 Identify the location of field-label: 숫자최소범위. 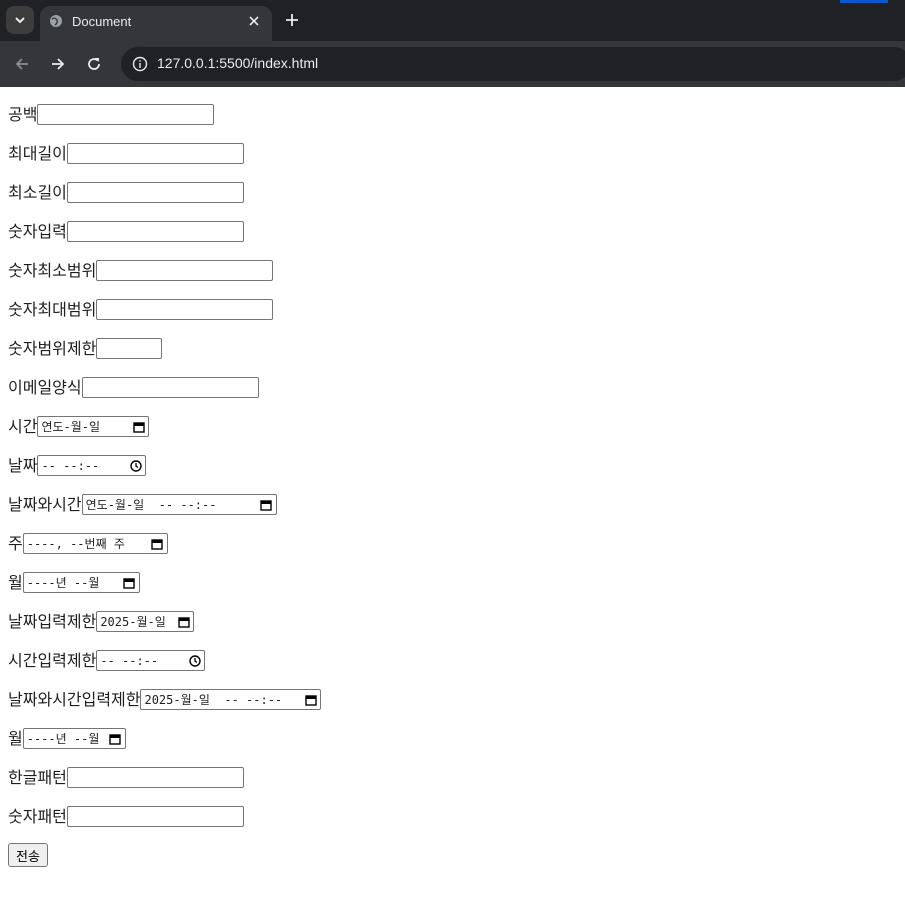
(52, 270).